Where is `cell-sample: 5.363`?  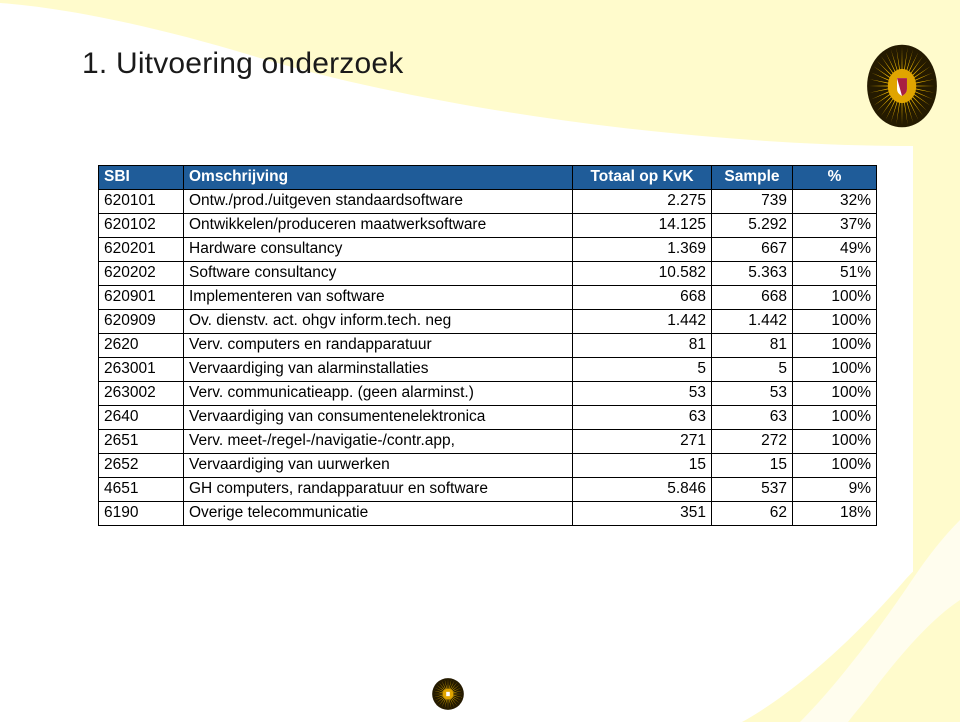 cell-sample: 5.363 is located at coordinates (752, 273).